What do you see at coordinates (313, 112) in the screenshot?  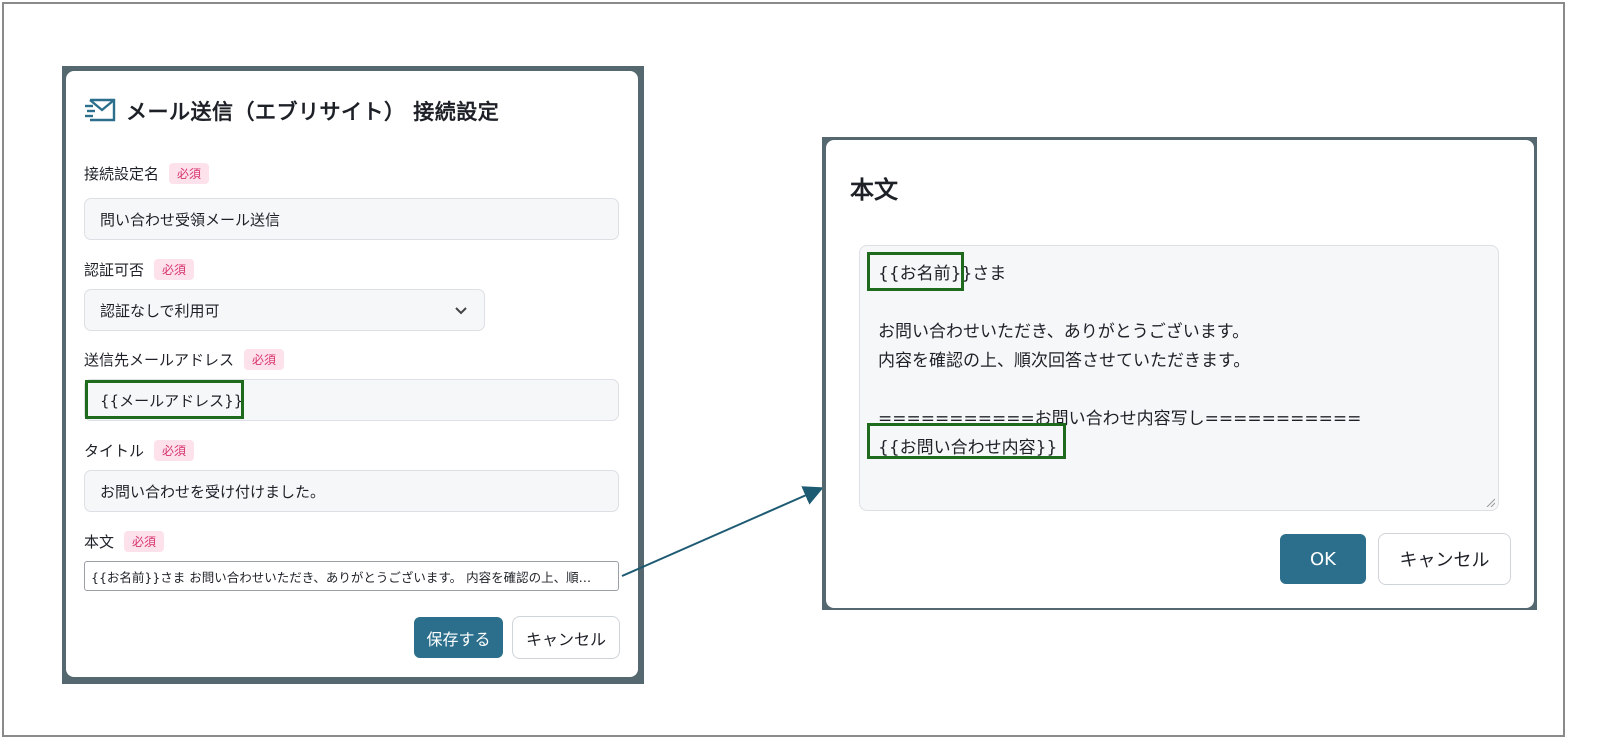 I see `dialog-title: メール送信（エブリサイト） 接続設定` at bounding box center [313, 112].